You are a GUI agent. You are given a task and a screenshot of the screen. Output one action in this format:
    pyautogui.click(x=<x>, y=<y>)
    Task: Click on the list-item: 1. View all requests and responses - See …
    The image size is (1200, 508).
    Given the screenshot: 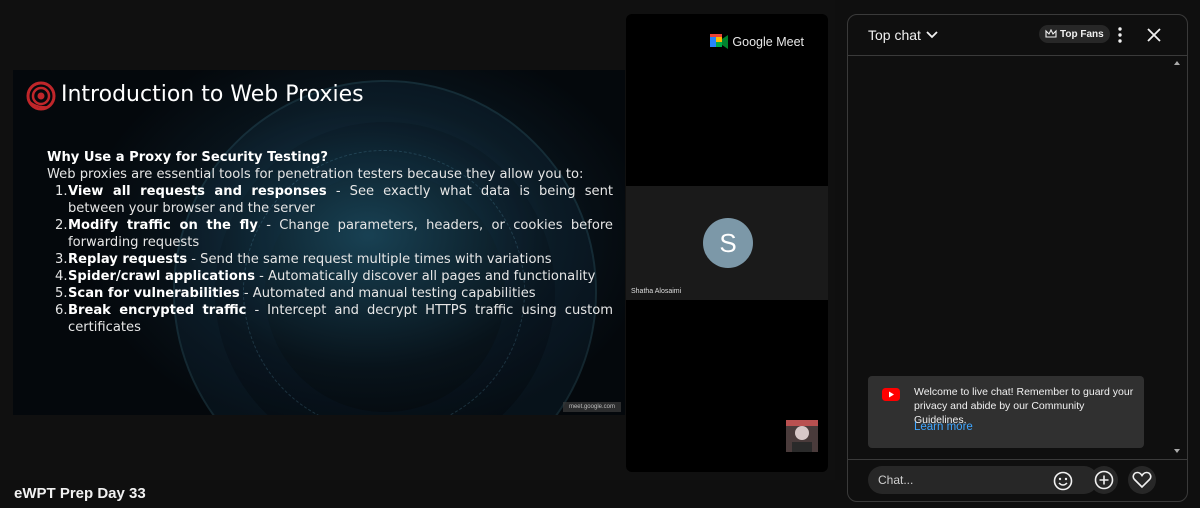 What is the action you would take?
    pyautogui.click(x=334, y=200)
    